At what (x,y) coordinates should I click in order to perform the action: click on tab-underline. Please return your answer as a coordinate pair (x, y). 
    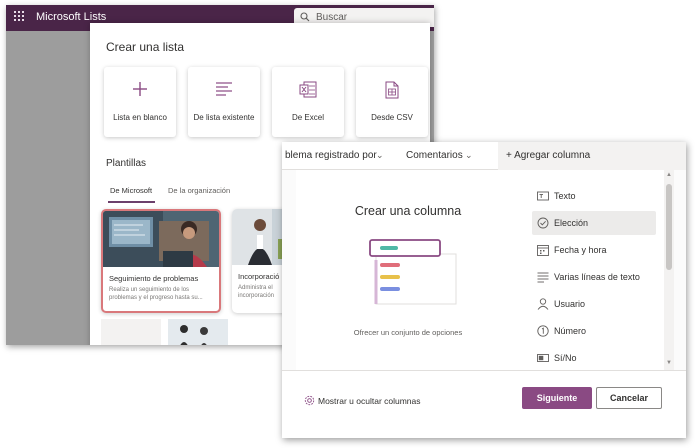
    Looking at the image, I should click on (131, 202).